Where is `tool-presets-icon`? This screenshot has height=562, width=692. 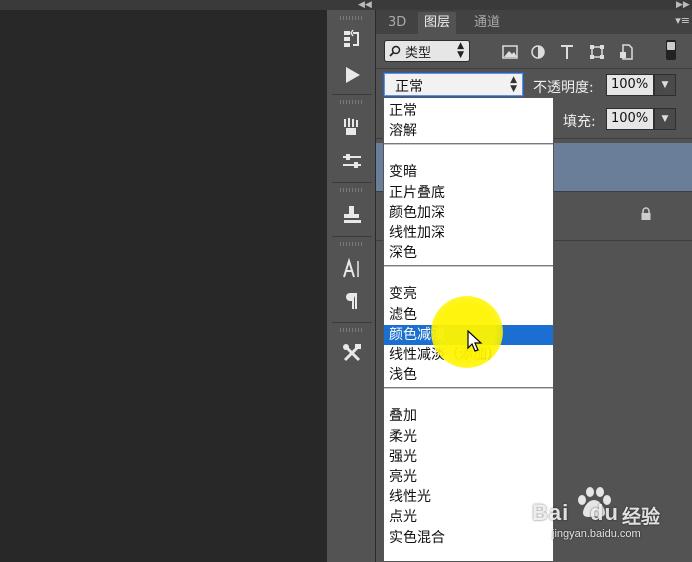
tool-presets-icon is located at coordinates (352, 353).